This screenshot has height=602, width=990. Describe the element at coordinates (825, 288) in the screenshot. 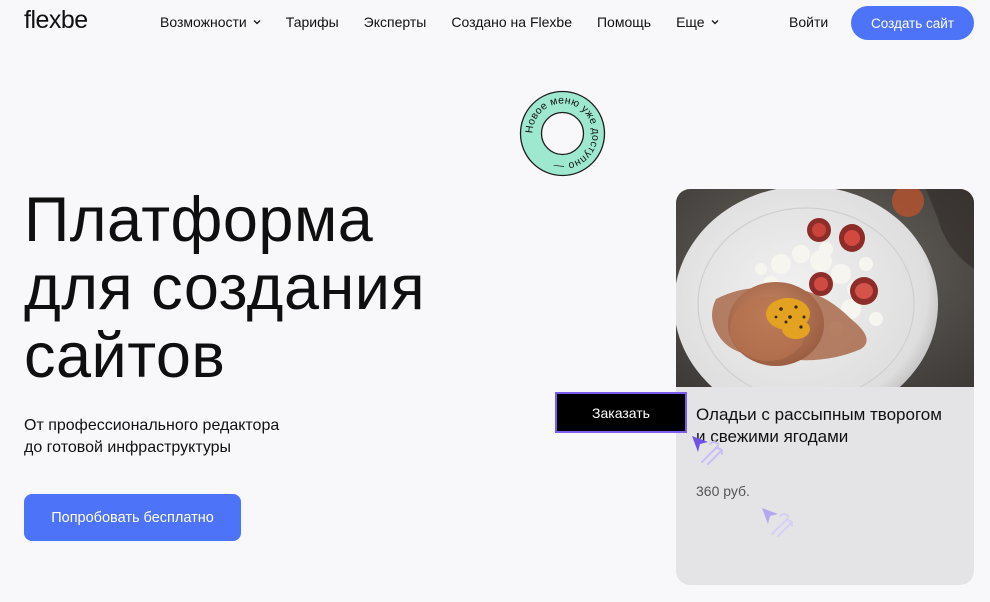

I see `product-image` at that location.